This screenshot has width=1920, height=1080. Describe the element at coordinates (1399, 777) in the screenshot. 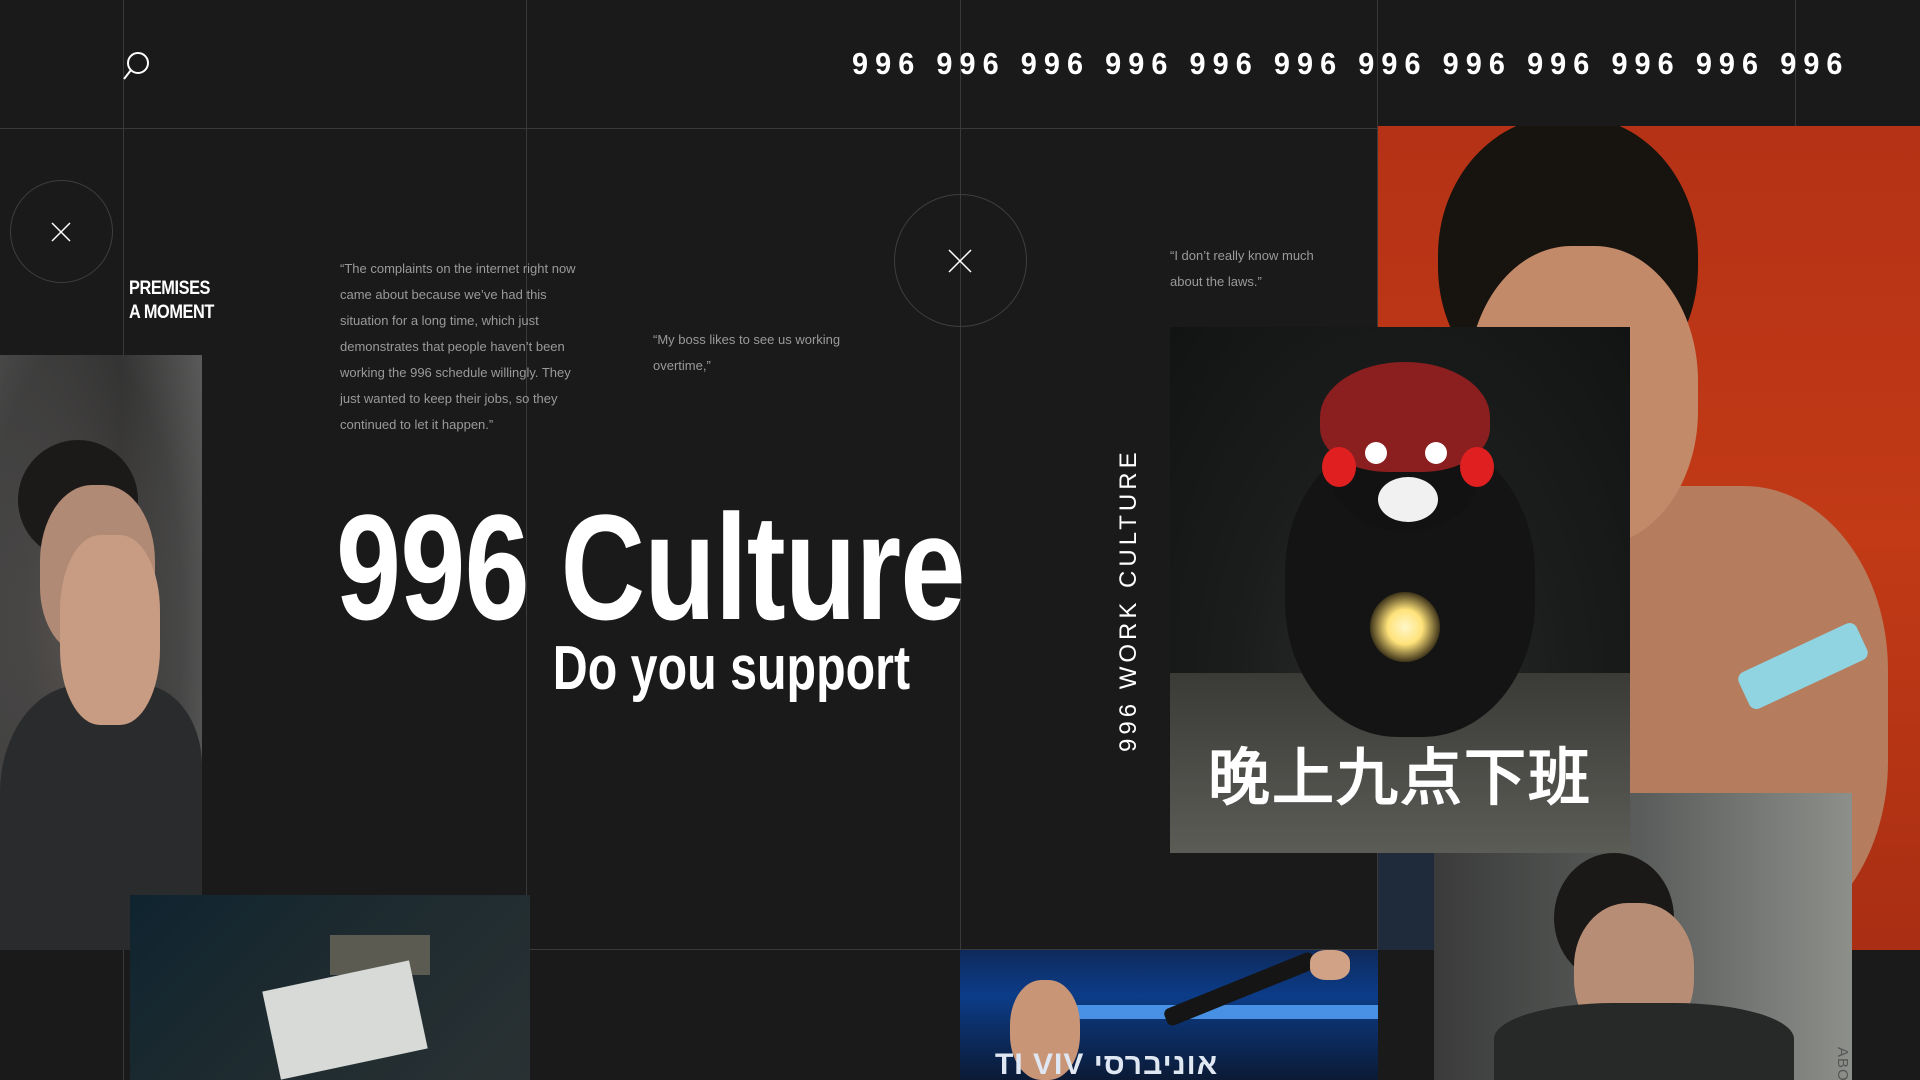

I see `meme-caption: 晚上九点下班` at that location.